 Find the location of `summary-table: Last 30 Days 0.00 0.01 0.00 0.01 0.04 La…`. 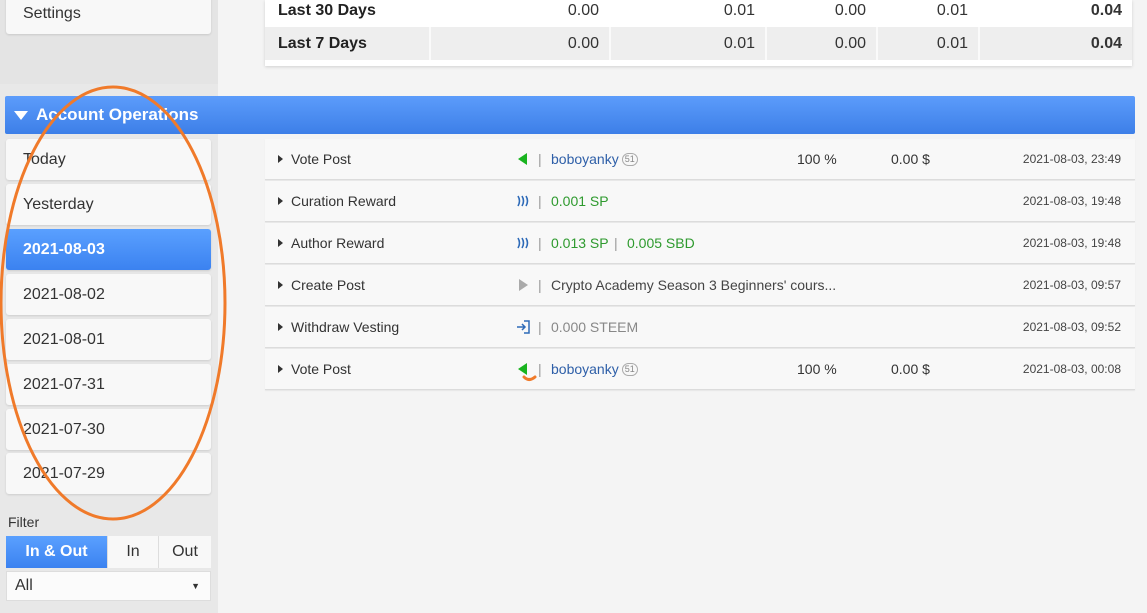

summary-table: Last 30 Days 0.00 0.01 0.00 0.01 0.04 La… is located at coordinates (698, 33).